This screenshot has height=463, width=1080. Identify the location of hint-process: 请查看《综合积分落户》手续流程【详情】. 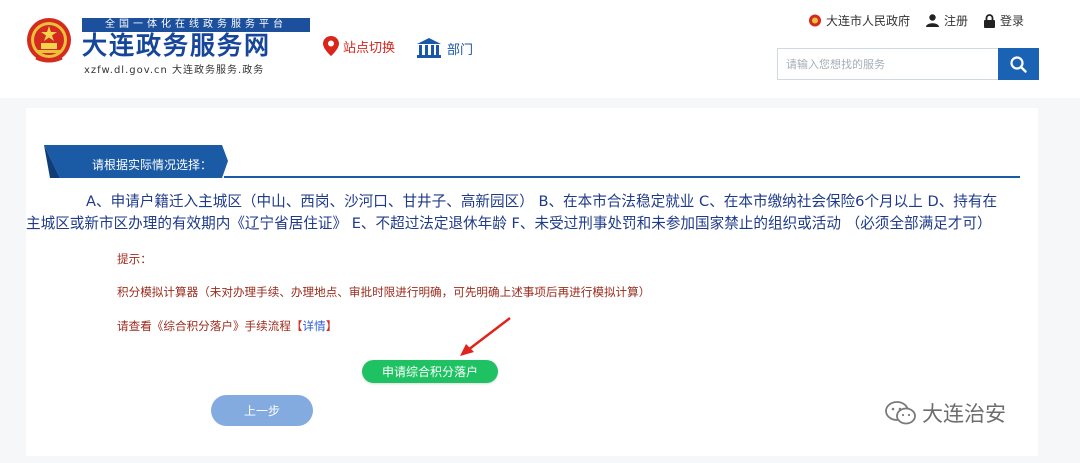
(227, 326).